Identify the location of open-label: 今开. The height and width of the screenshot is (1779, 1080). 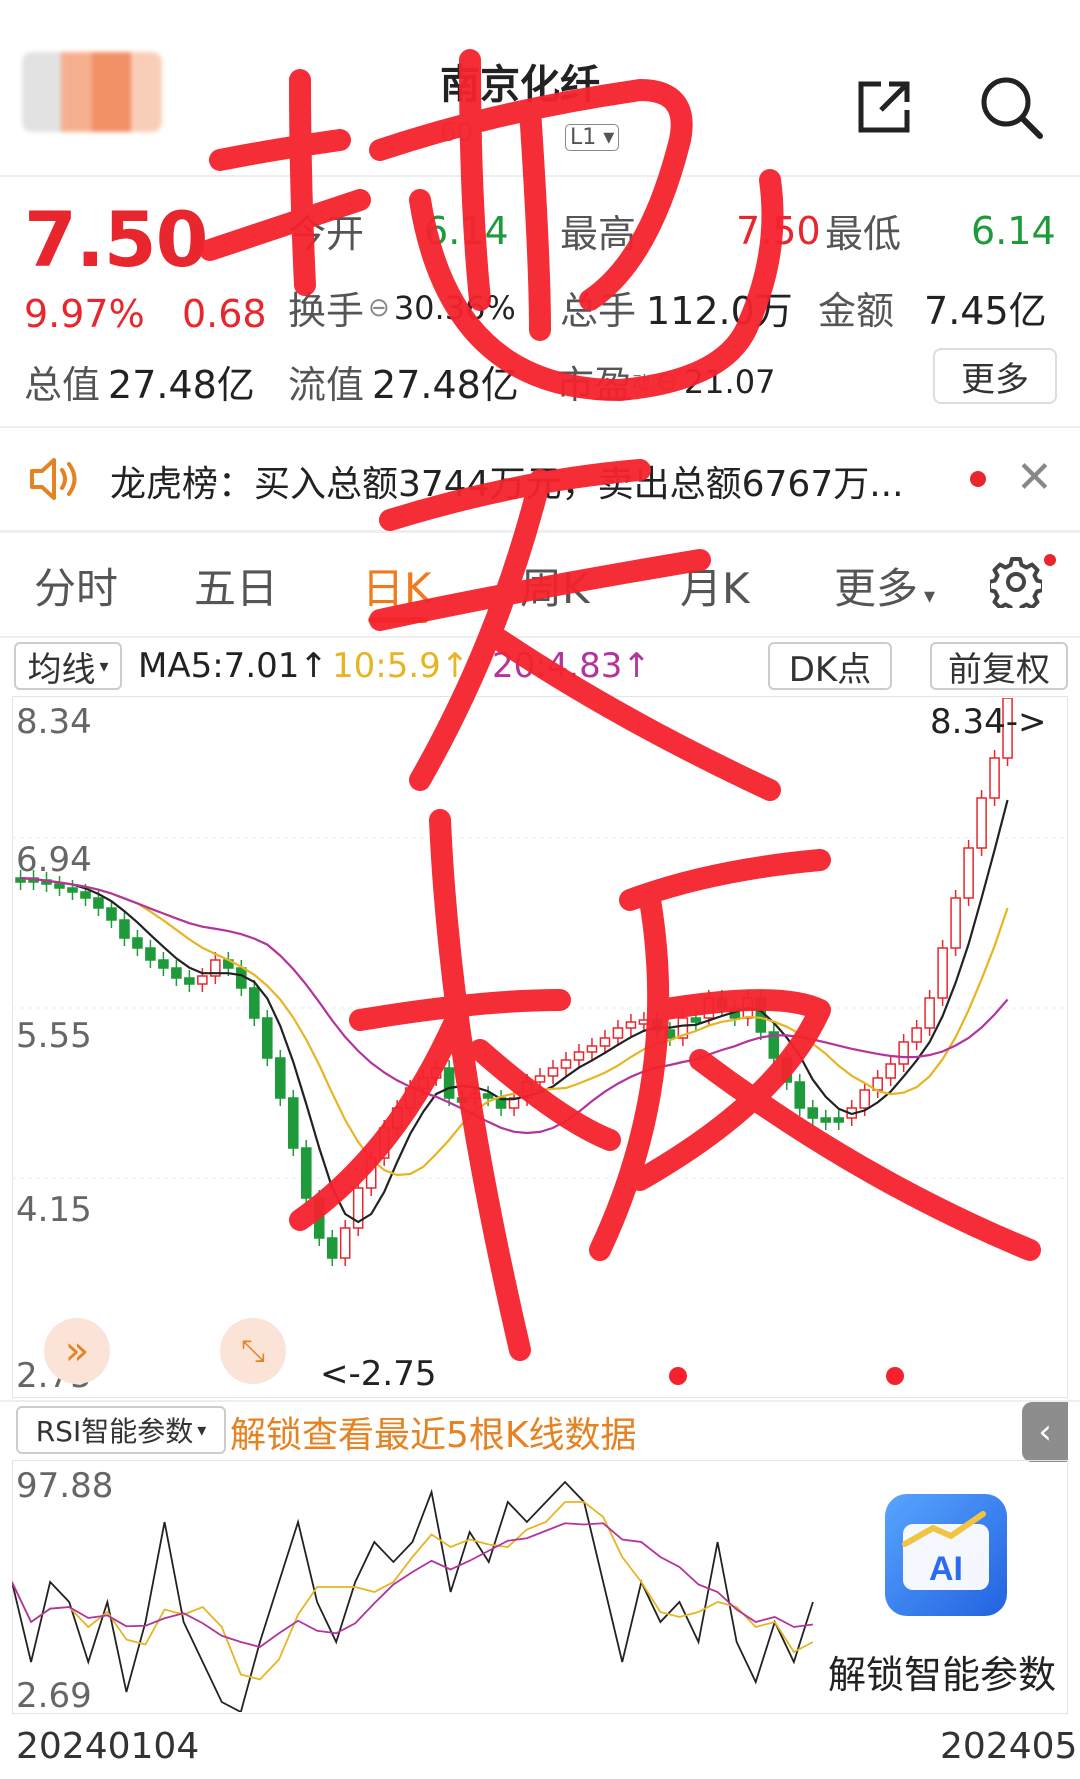
(326, 234).